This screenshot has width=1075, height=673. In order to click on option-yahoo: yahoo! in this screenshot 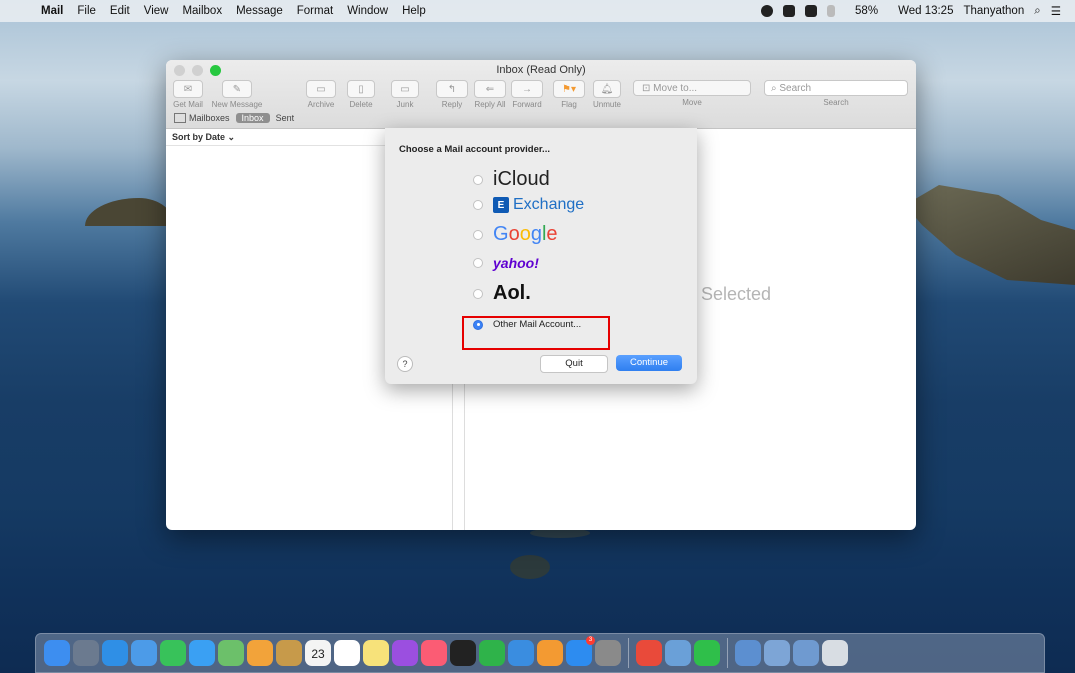, I will do `click(506, 263)`.